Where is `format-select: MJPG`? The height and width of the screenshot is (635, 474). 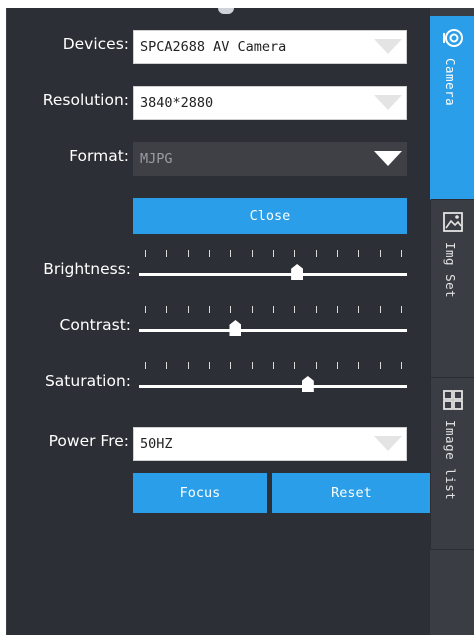
format-select: MJPG is located at coordinates (270, 159).